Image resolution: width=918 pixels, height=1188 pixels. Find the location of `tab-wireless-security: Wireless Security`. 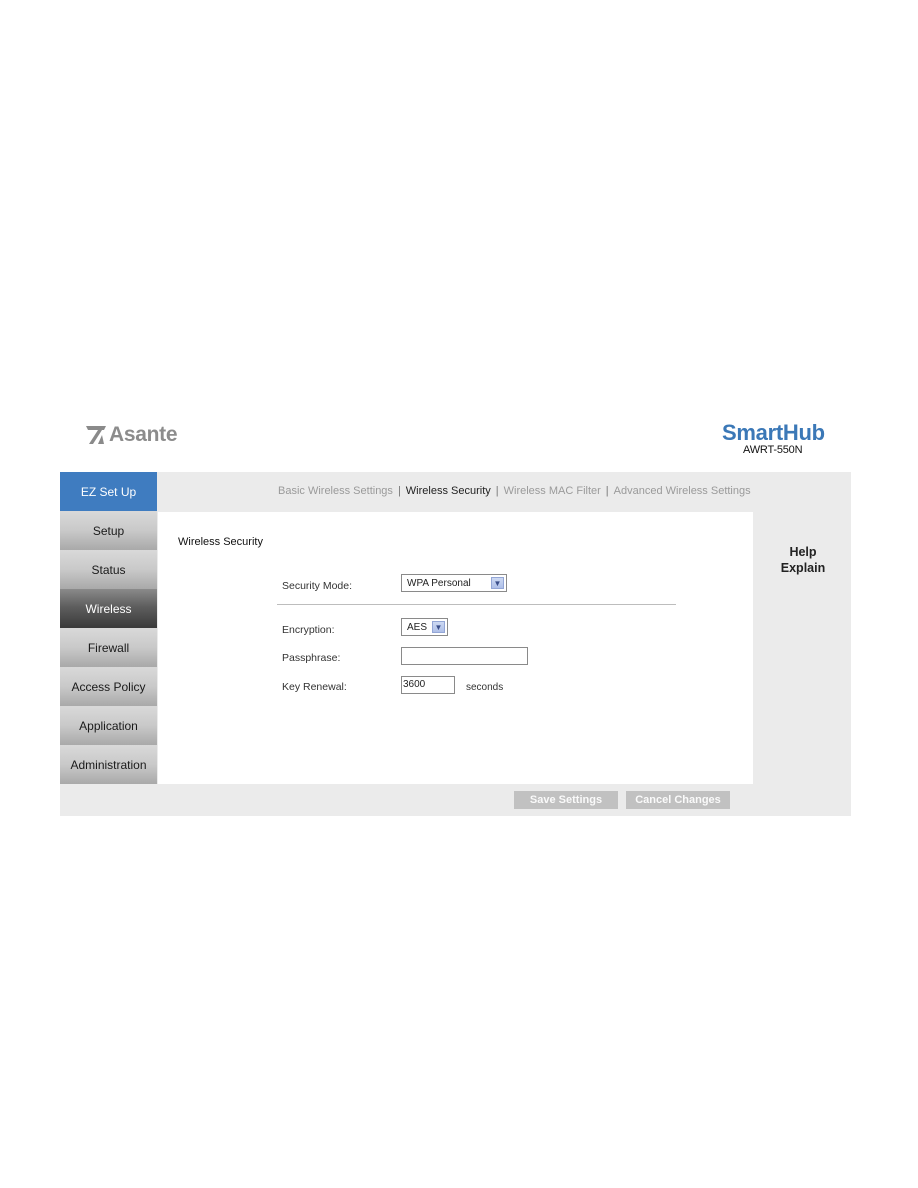

tab-wireless-security: Wireless Security is located at coordinates (448, 491).